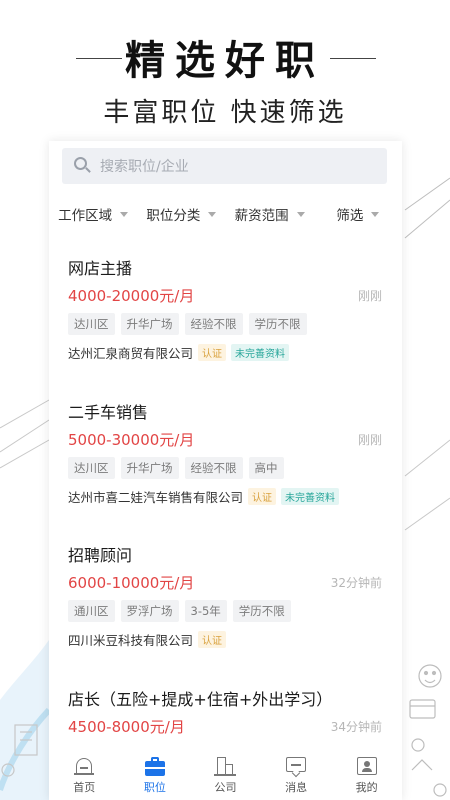 Image resolution: width=450 pixels, height=800 pixels. Describe the element at coordinates (91, 611) in the screenshot. I see `job-tag: 通川区` at that location.